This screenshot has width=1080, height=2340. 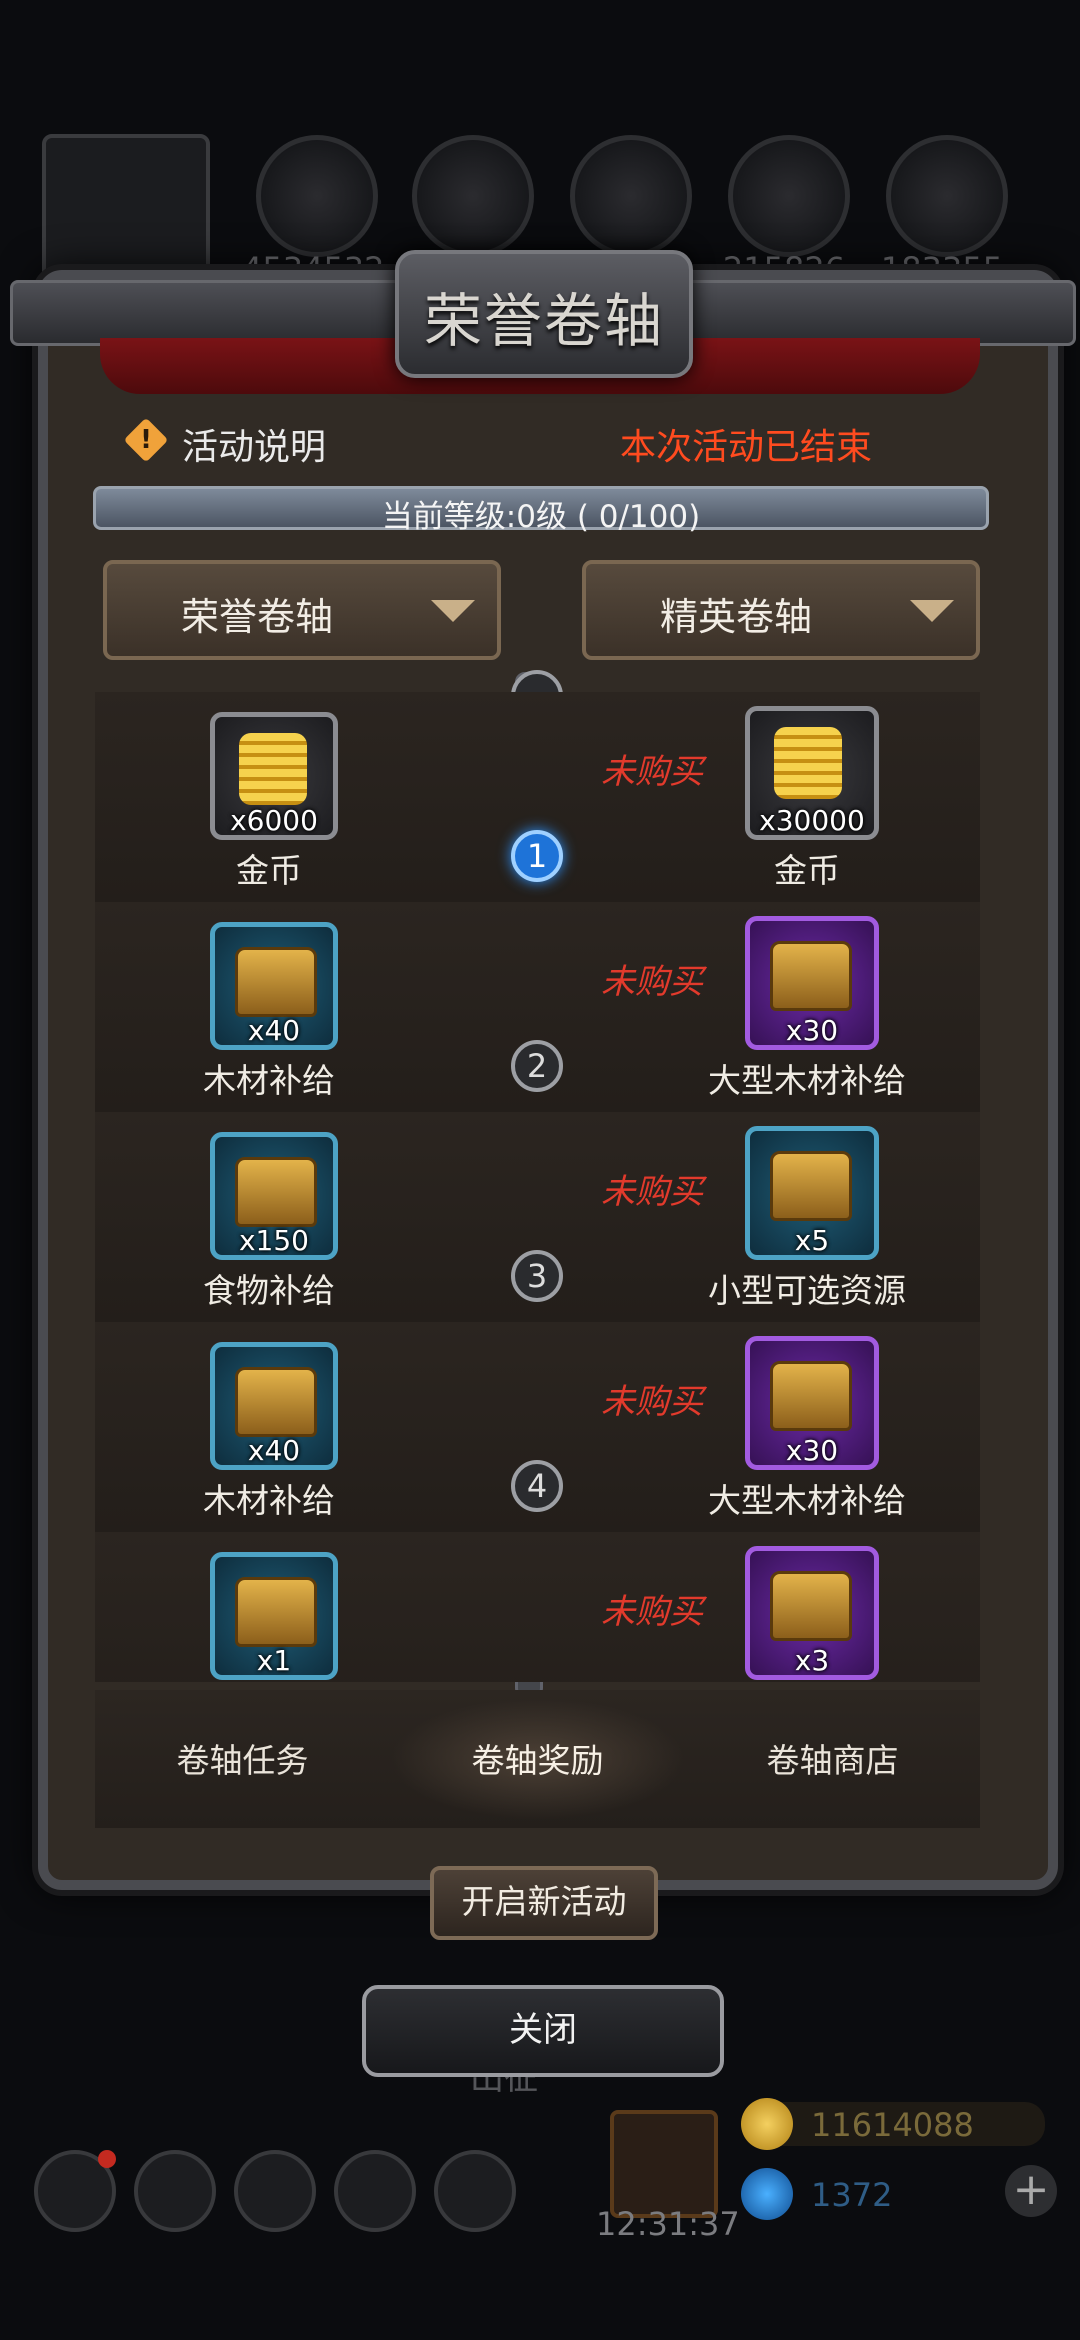 I want to click on event-info-label: 活动说明, so click(x=254, y=447).